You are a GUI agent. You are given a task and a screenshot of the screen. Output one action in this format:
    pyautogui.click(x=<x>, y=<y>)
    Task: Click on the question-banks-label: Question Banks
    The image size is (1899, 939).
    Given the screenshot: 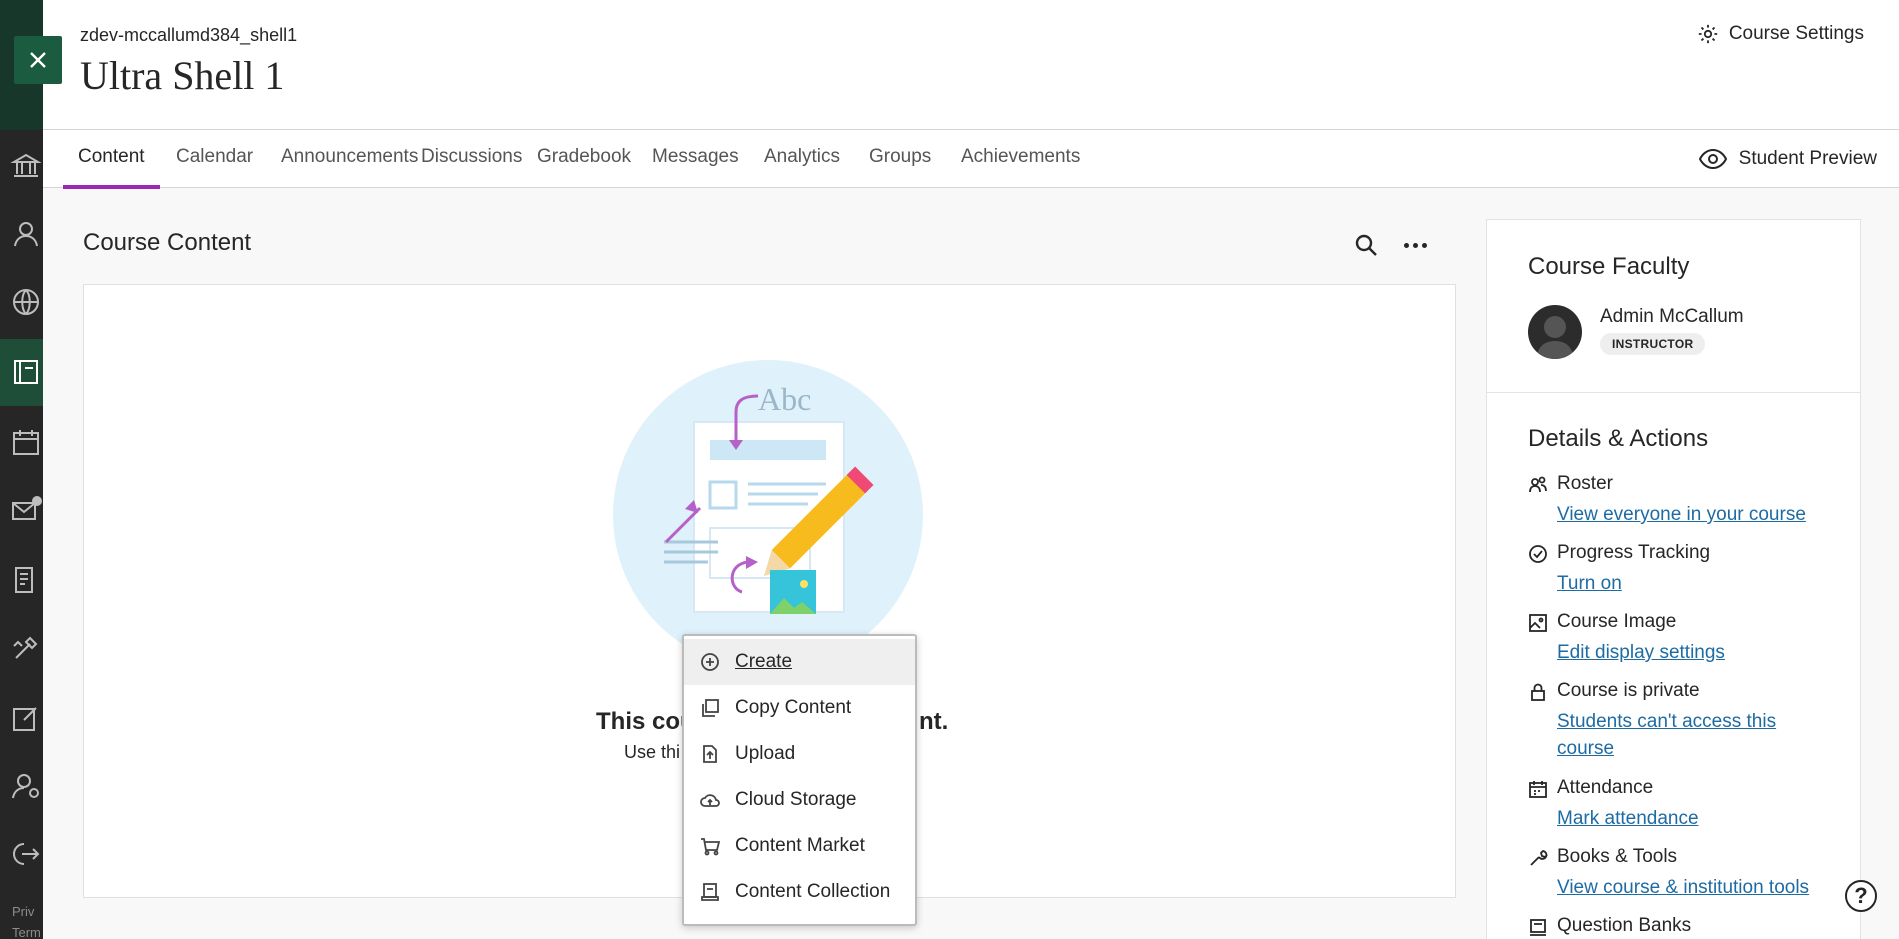 What is the action you would take?
    pyautogui.click(x=1624, y=925)
    